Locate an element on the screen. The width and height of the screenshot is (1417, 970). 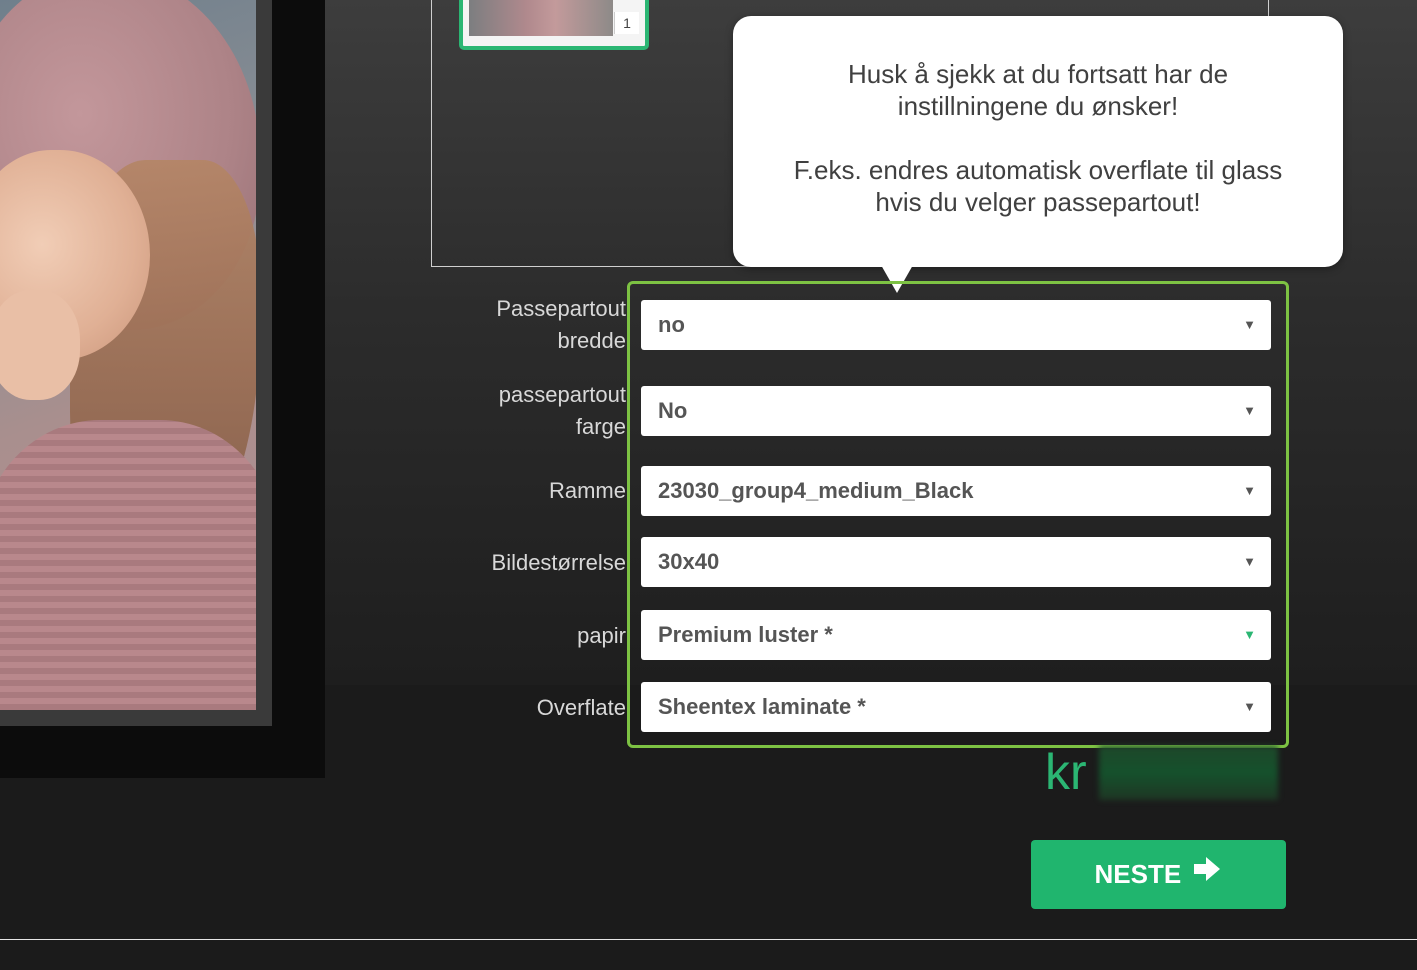
frame-border is located at coordinates (136, 363).